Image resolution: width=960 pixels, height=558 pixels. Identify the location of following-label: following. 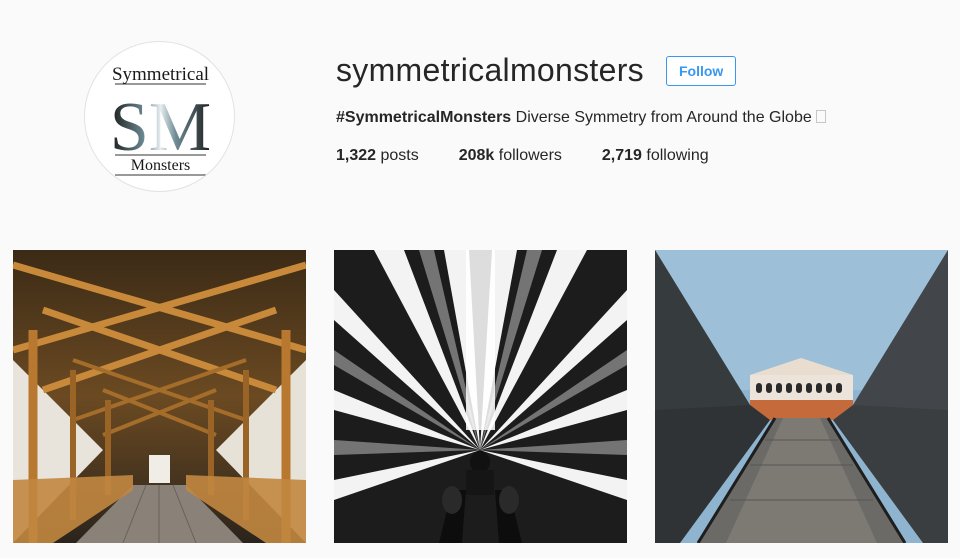
(675, 155).